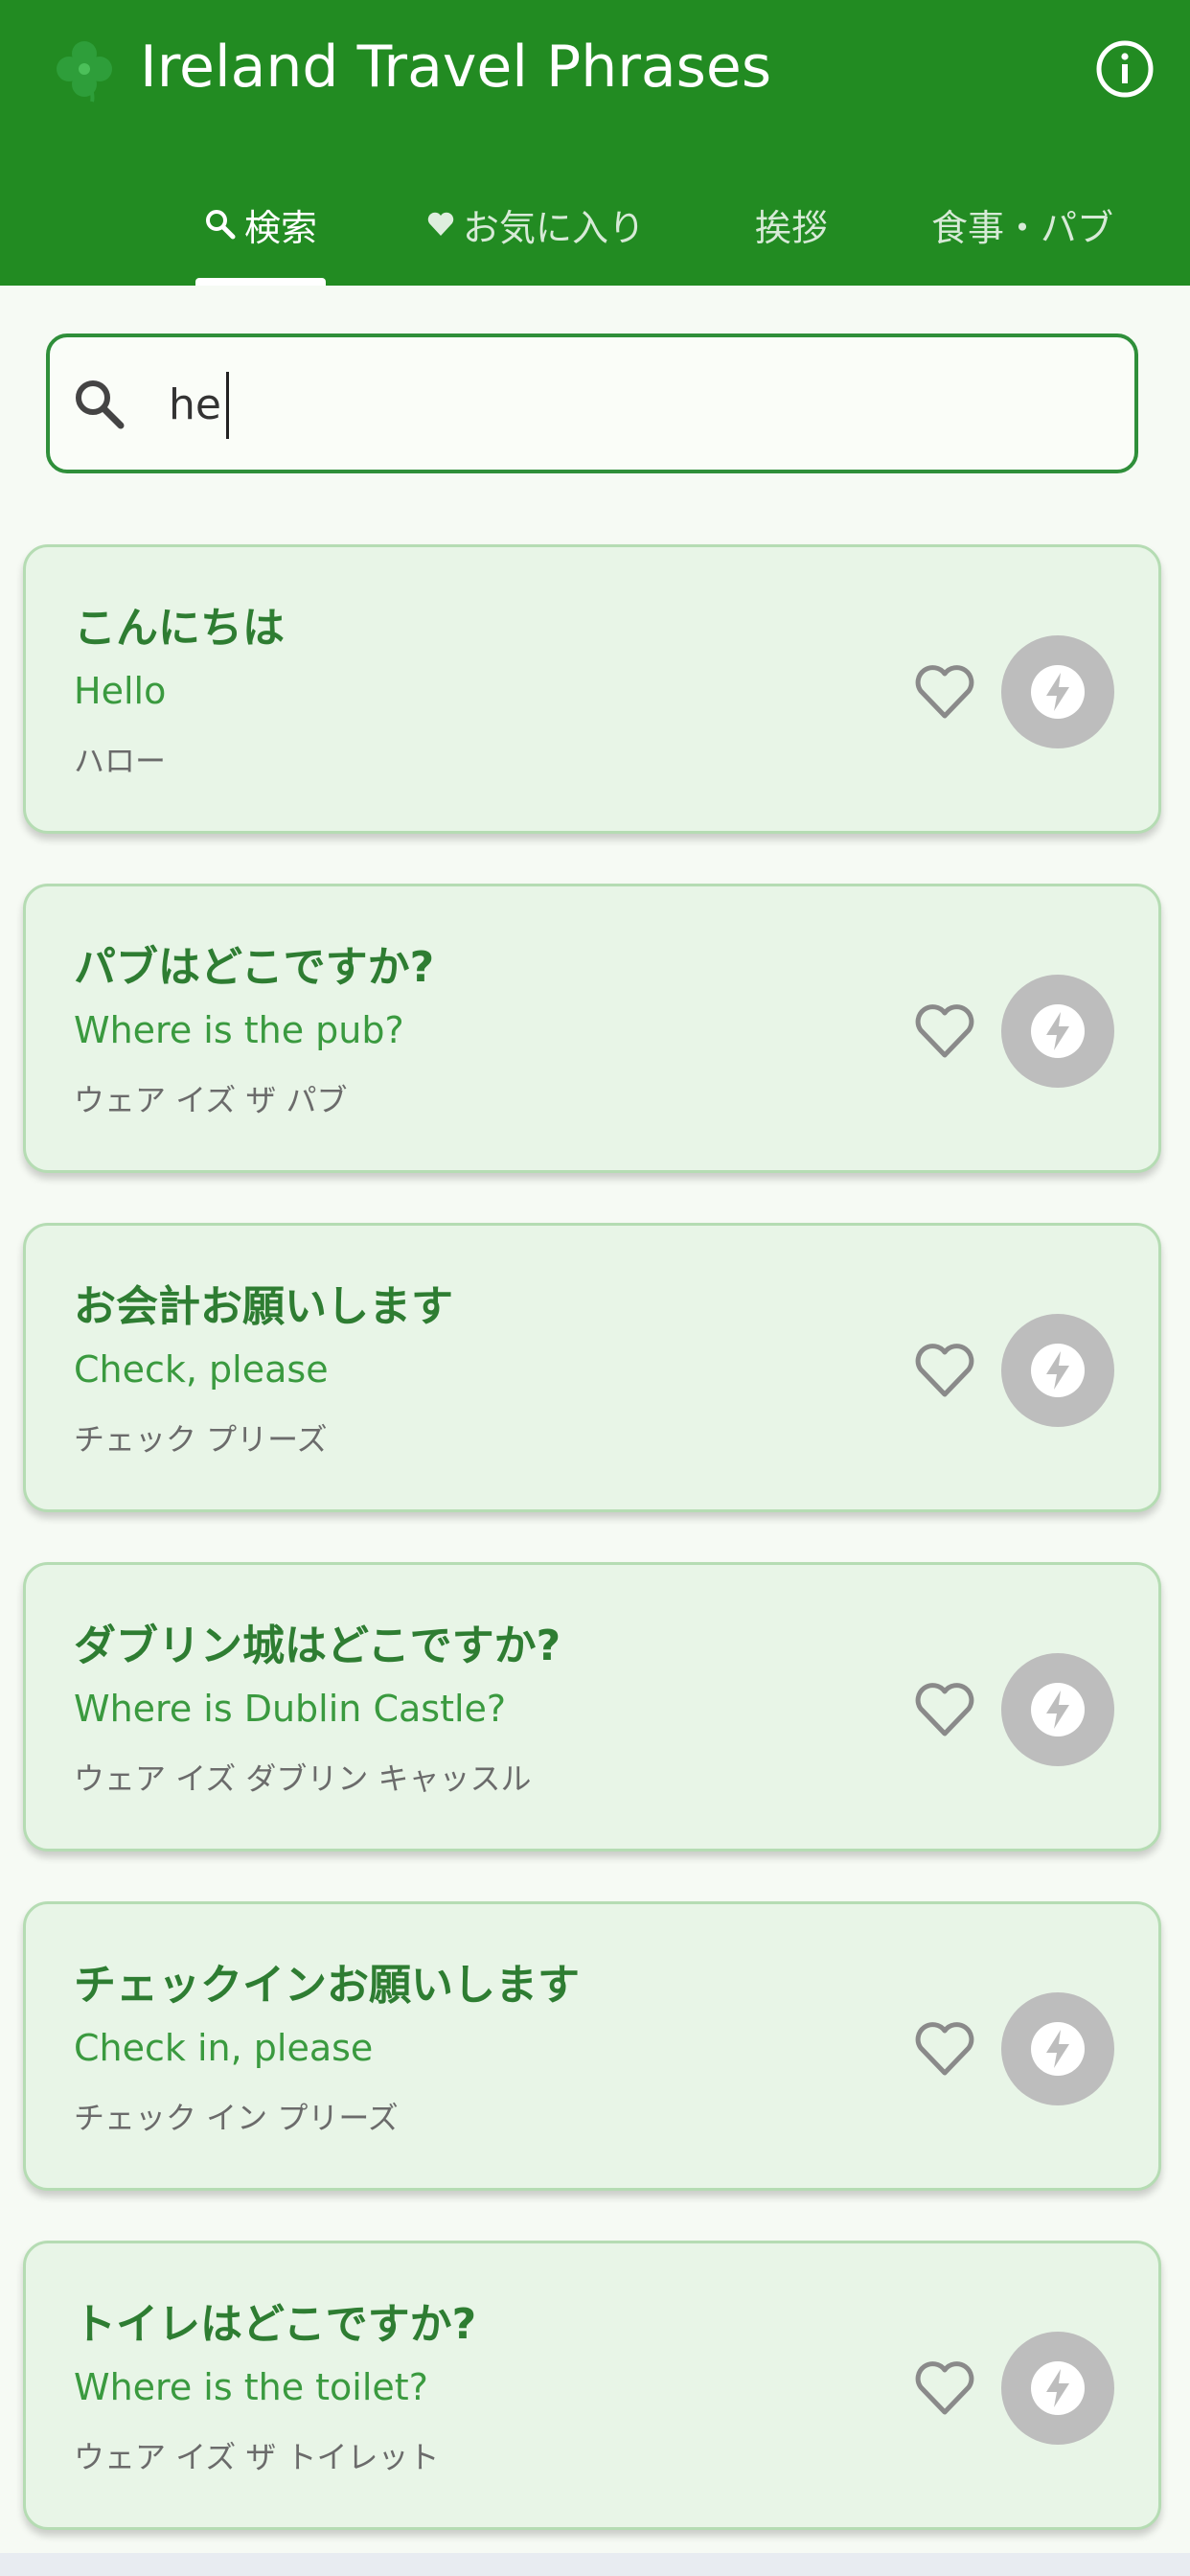 Image resolution: width=1190 pixels, height=2576 pixels. I want to click on phrase-pronunciation: ウェア イズ ザ トイレット, so click(257, 2457).